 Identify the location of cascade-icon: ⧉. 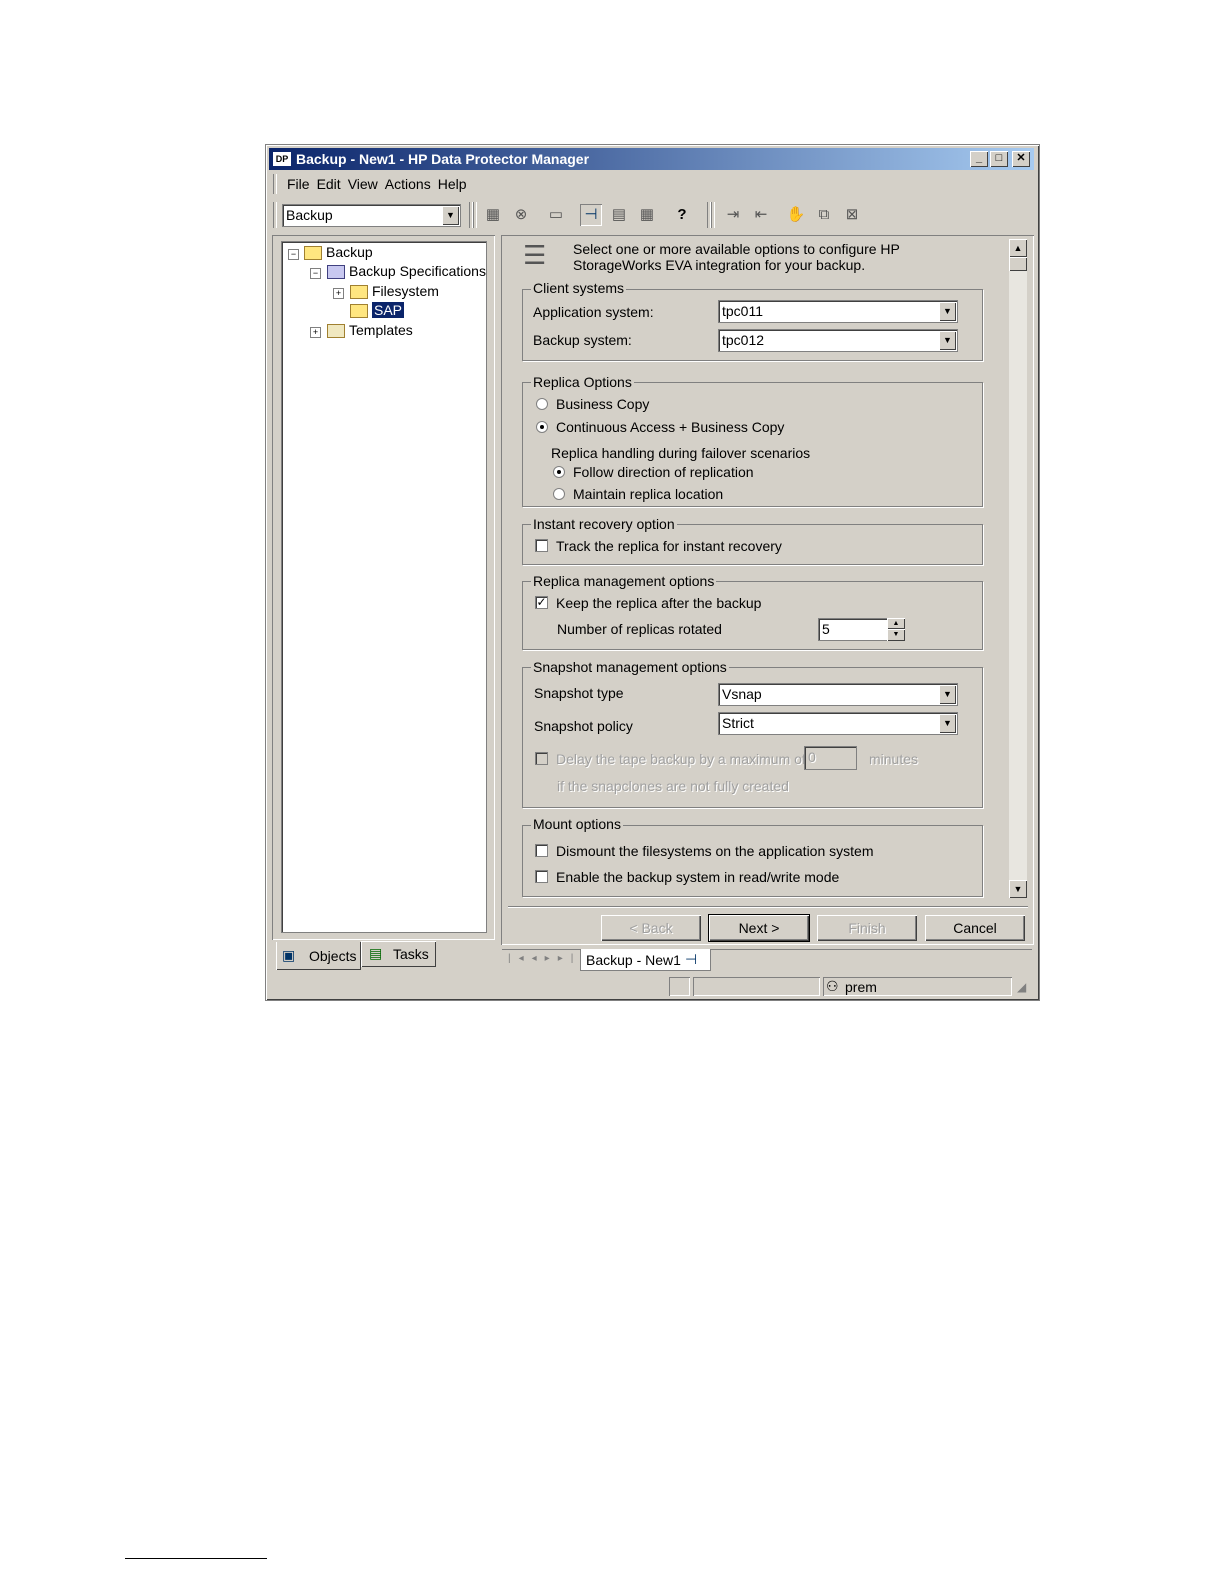
(824, 215).